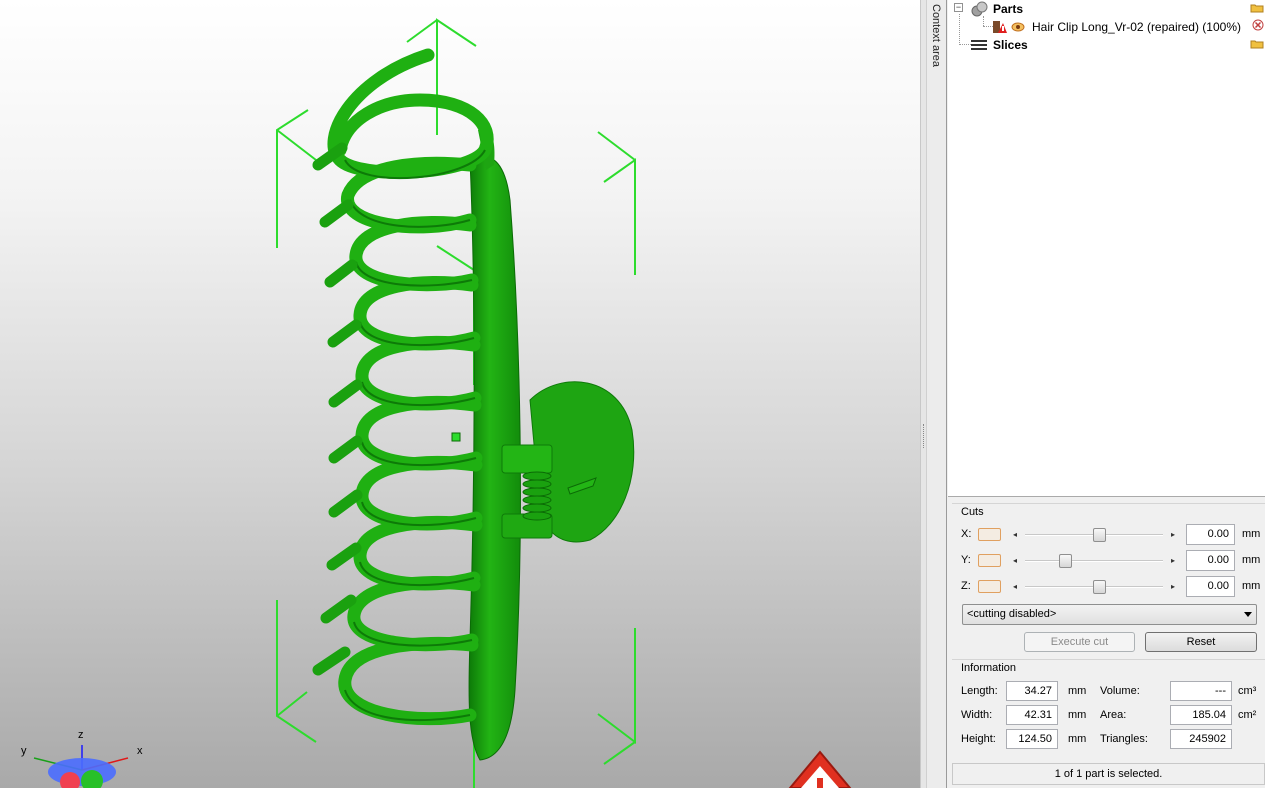  Describe the element at coordinates (1251, 560) in the screenshot. I see `cut-y-unit: mm` at that location.